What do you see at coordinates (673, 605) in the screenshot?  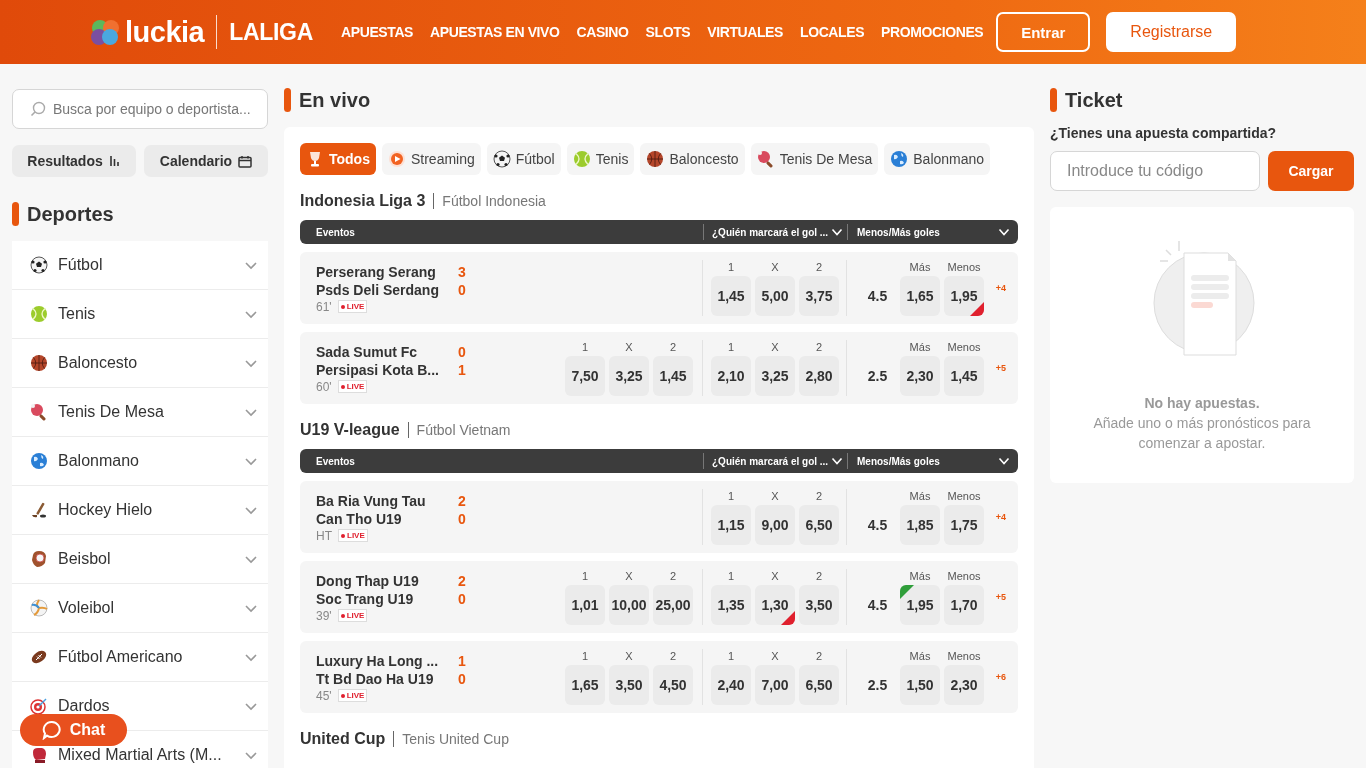 I see `odds-button: 25,00` at bounding box center [673, 605].